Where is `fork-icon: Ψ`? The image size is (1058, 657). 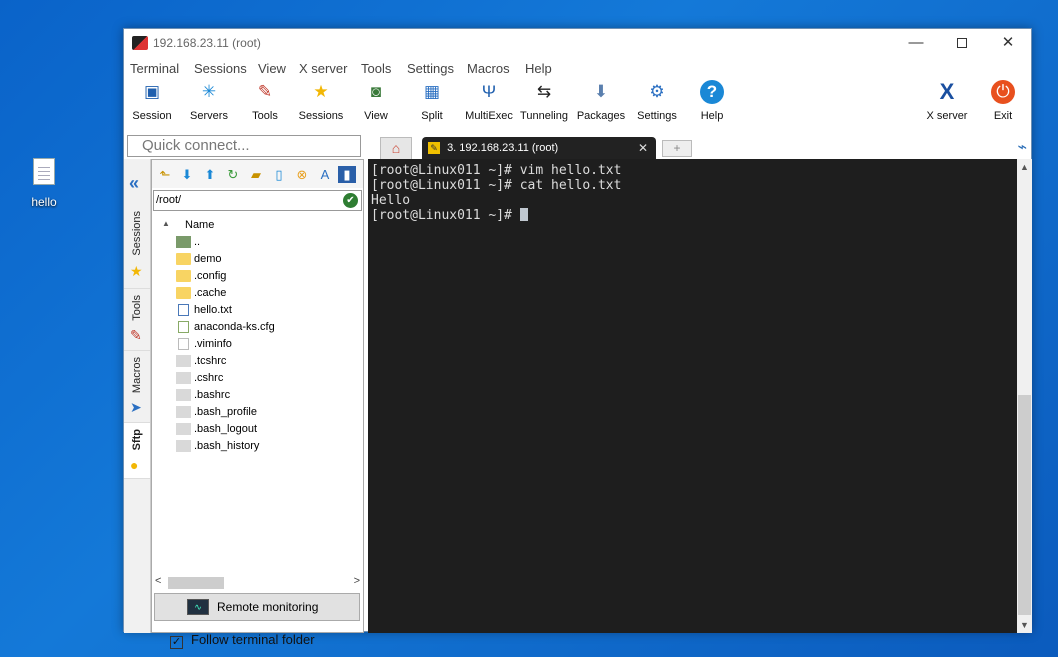
fork-icon: Ψ is located at coordinates (489, 91).